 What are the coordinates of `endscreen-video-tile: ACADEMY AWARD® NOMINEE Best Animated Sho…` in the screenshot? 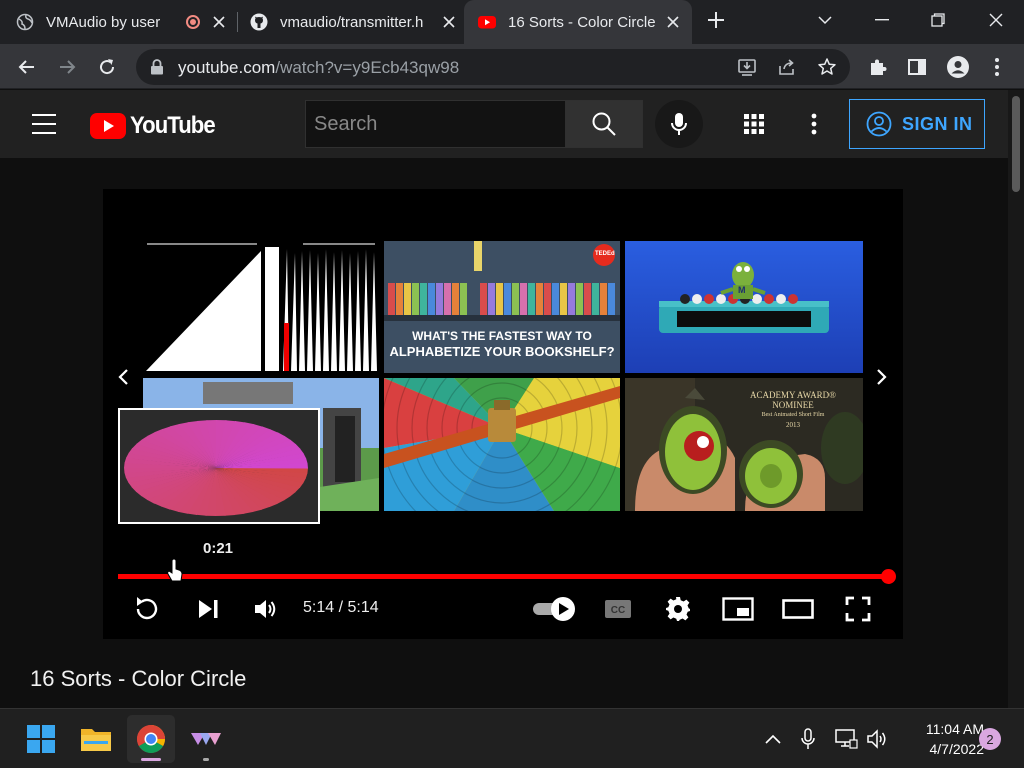 It's located at (744, 444).